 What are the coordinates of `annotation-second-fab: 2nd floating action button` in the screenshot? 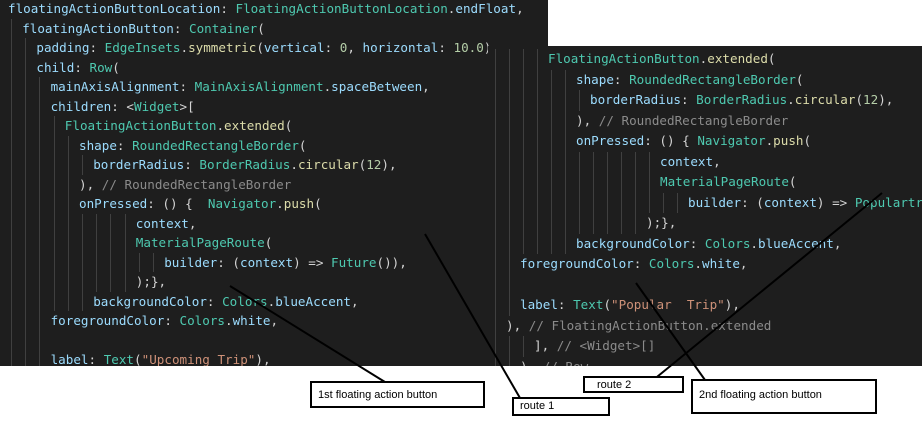 It's located at (784, 396).